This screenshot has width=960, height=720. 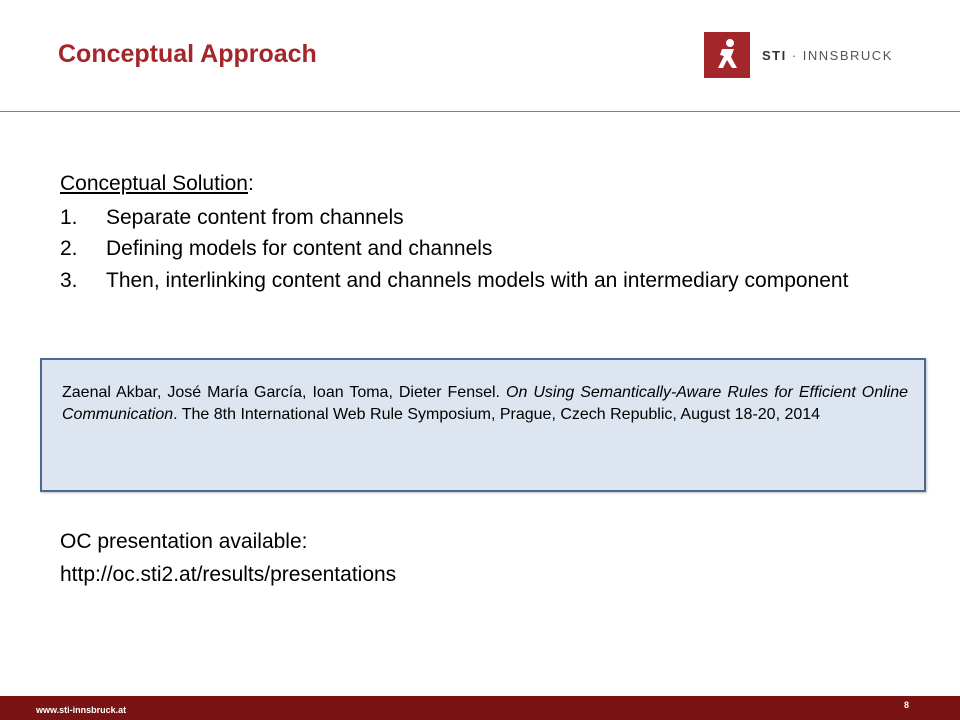 What do you see at coordinates (69, 217) in the screenshot?
I see `list-item-number: 1.` at bounding box center [69, 217].